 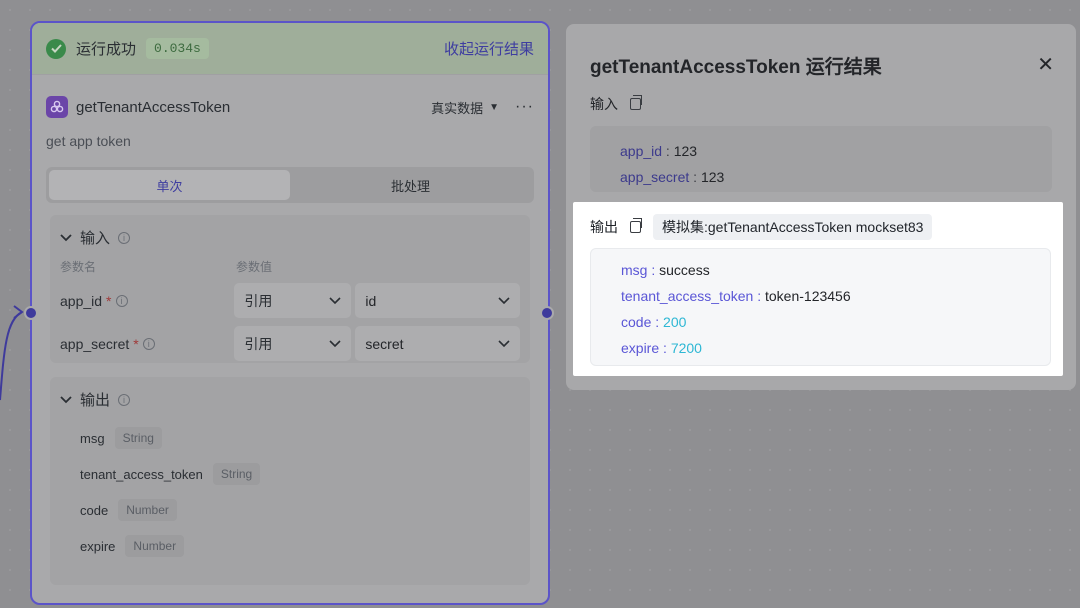 I want to click on param-name: app_secret * i, so click(x=147, y=344).